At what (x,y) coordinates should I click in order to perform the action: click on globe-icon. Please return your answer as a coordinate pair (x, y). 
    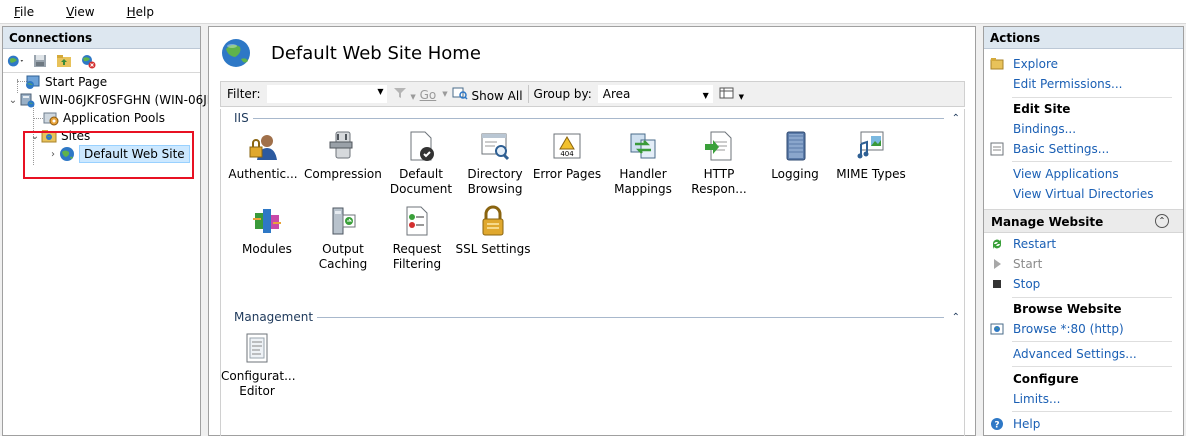
    Looking at the image, I should click on (236, 53).